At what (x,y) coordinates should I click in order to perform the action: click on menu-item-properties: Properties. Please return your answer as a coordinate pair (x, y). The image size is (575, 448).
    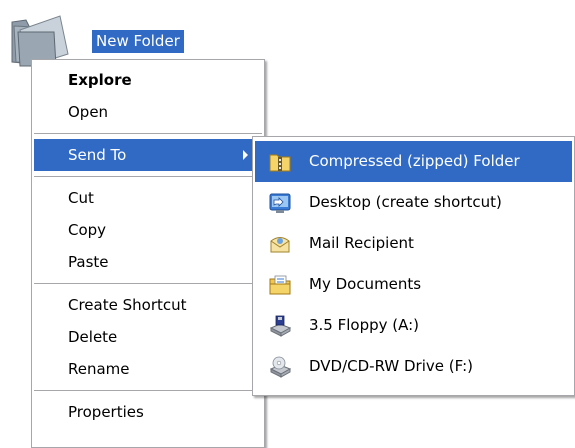
    Looking at the image, I should click on (148, 412).